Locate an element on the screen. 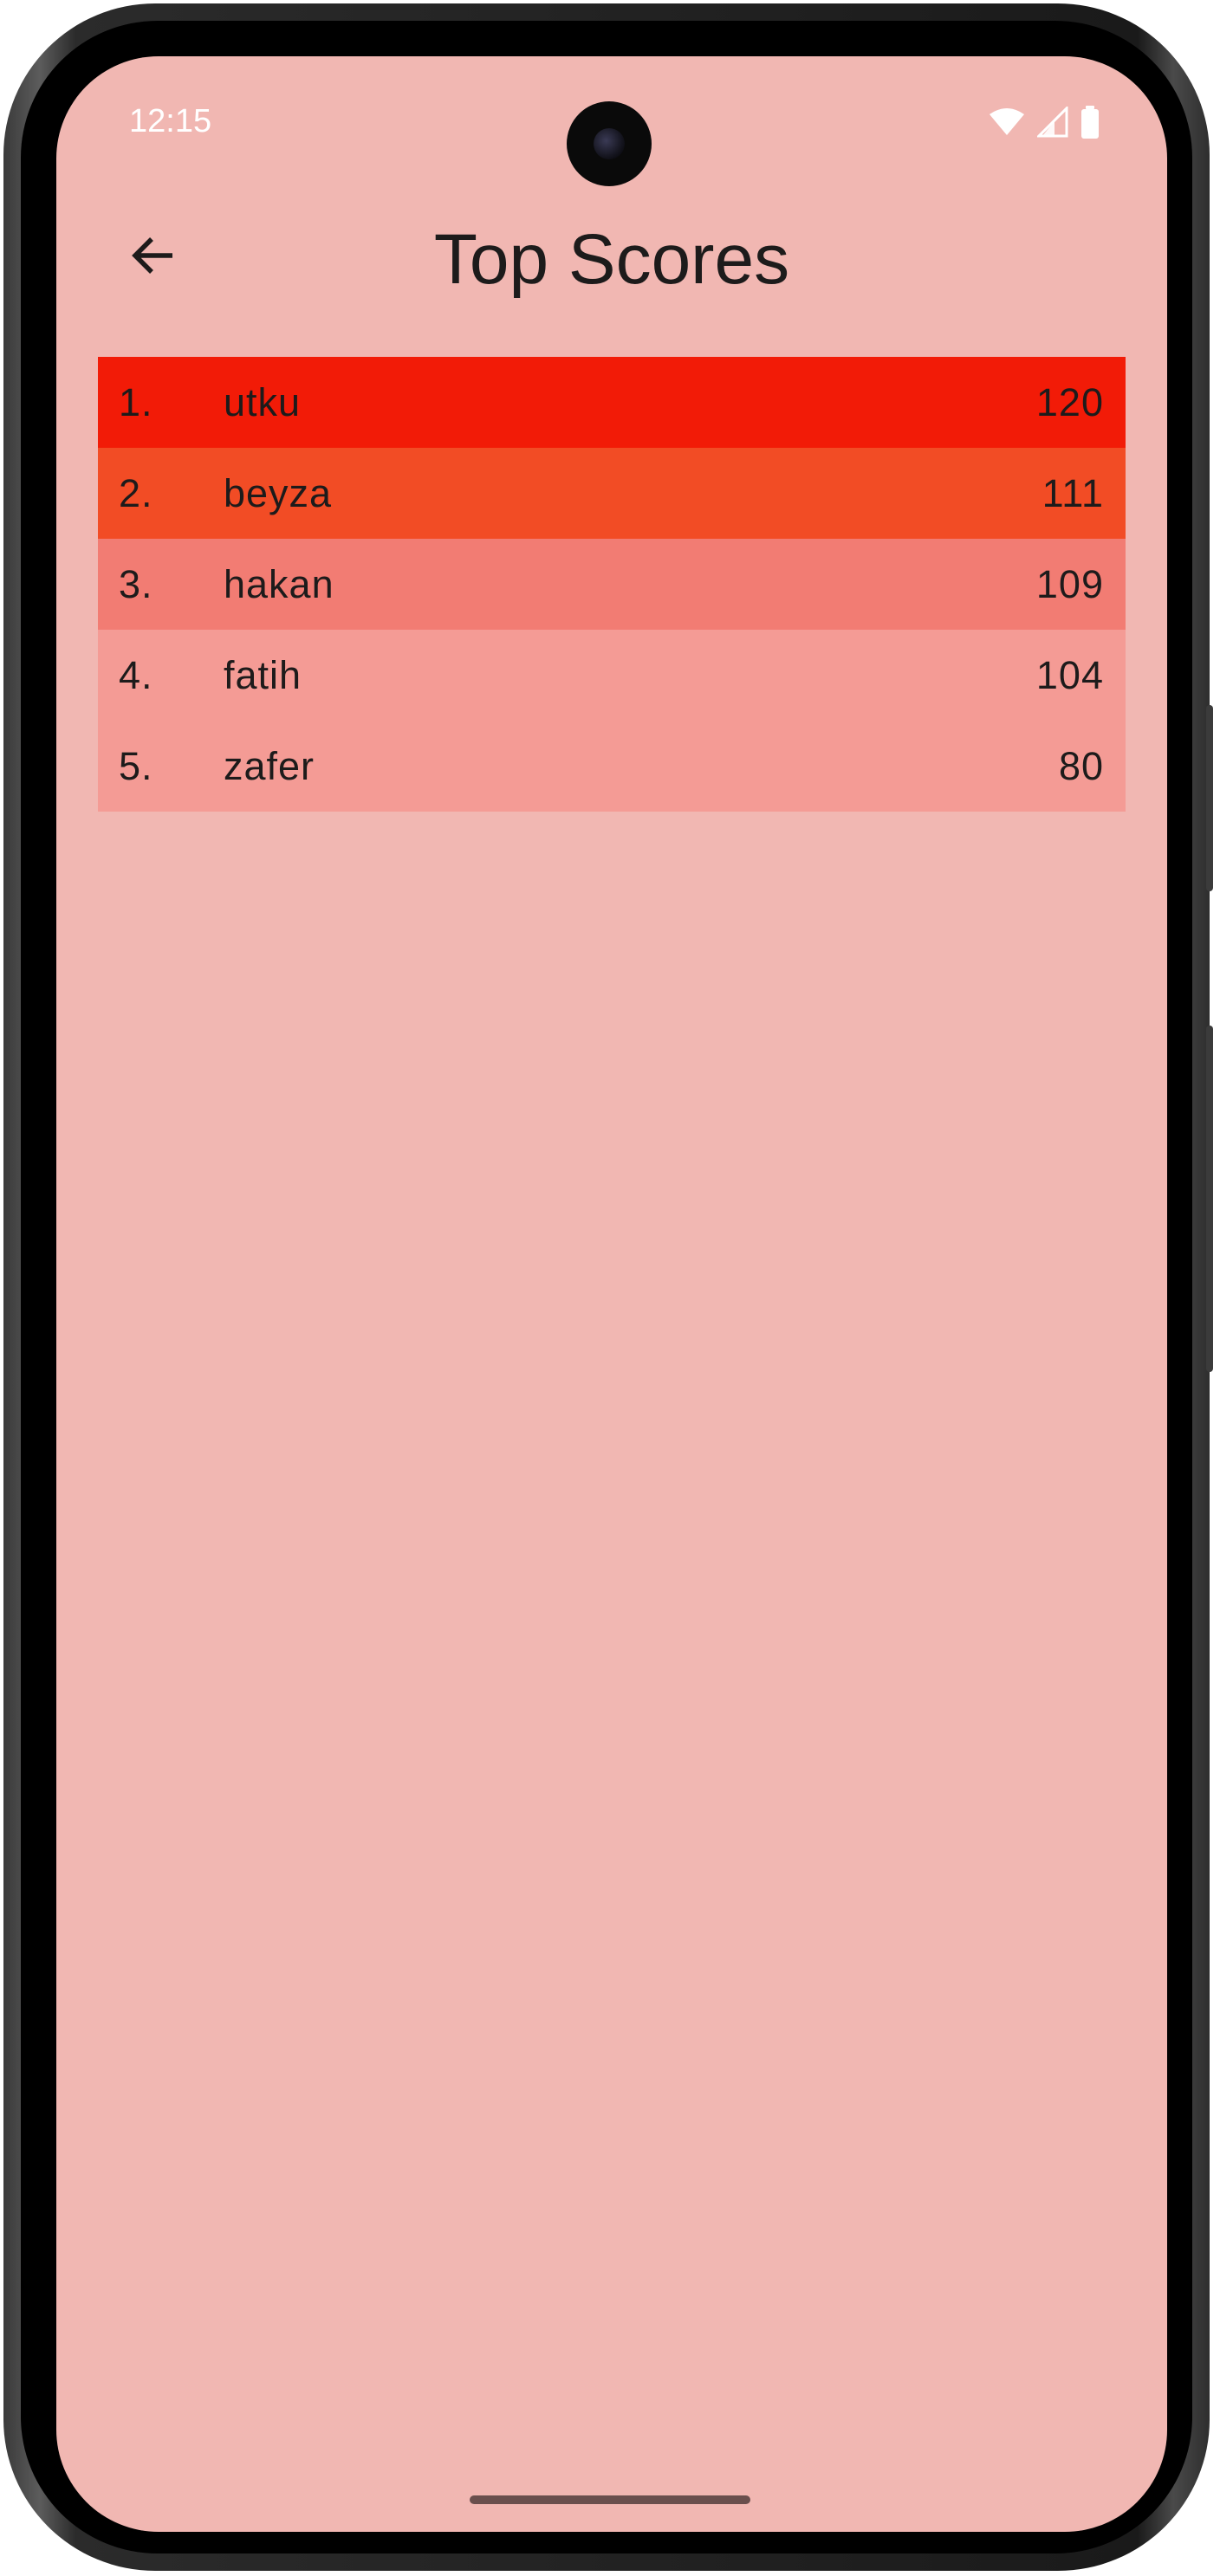 Image resolution: width=1220 pixels, height=2576 pixels. player-name: fatih is located at coordinates (263, 674).